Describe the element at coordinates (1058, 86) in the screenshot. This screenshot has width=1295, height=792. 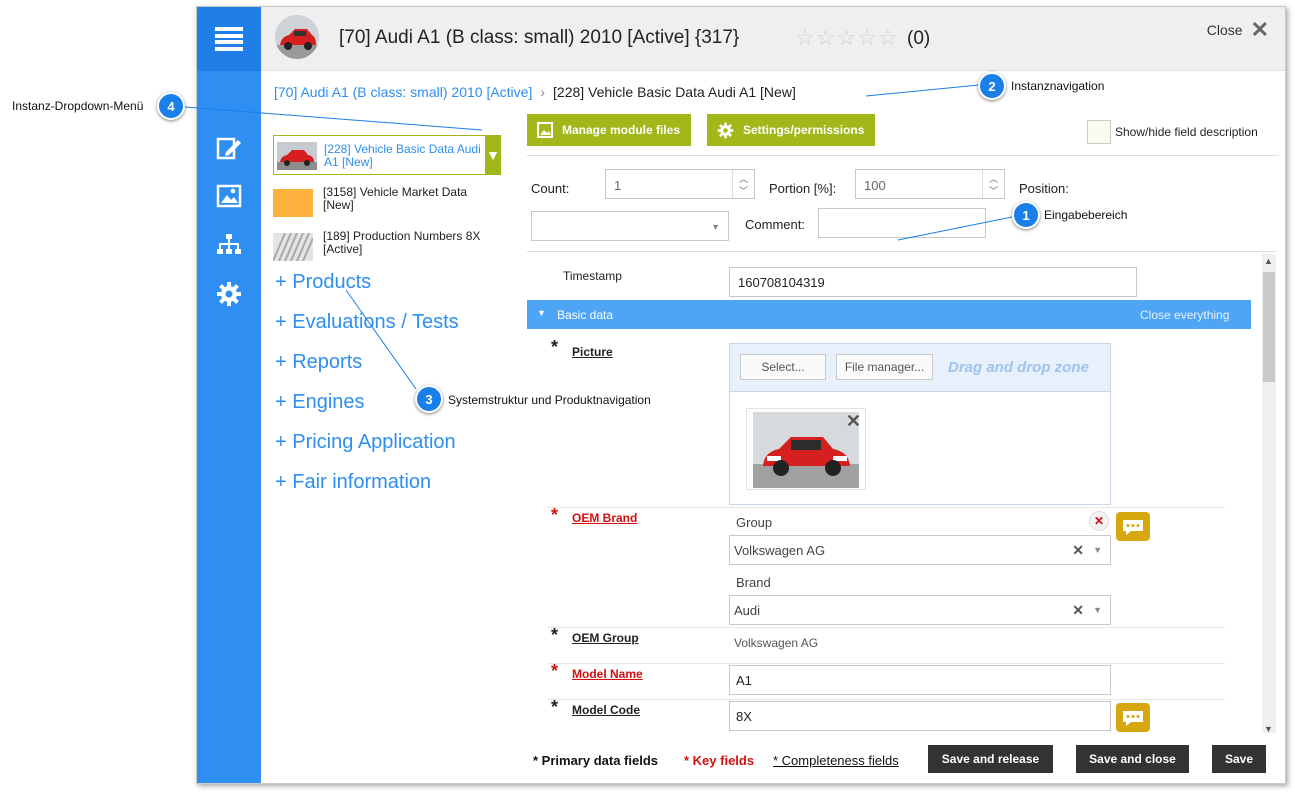
I see `callout-text: Instanznavigation` at that location.